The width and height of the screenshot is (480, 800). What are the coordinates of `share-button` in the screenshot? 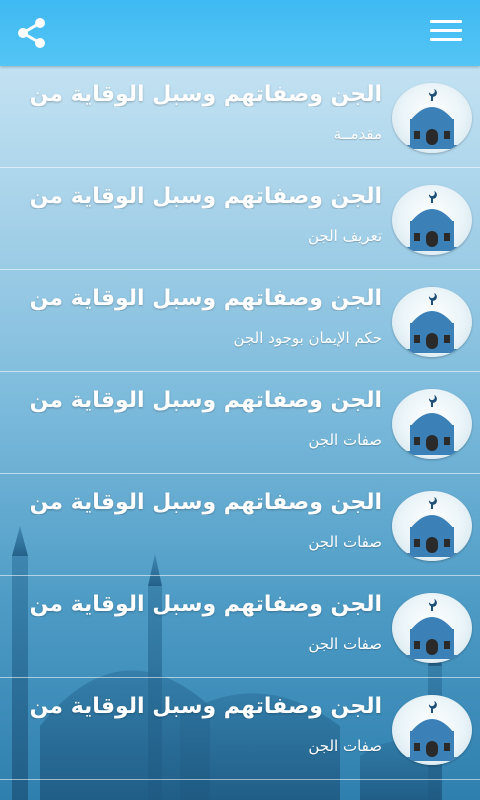 It's located at (32, 33).